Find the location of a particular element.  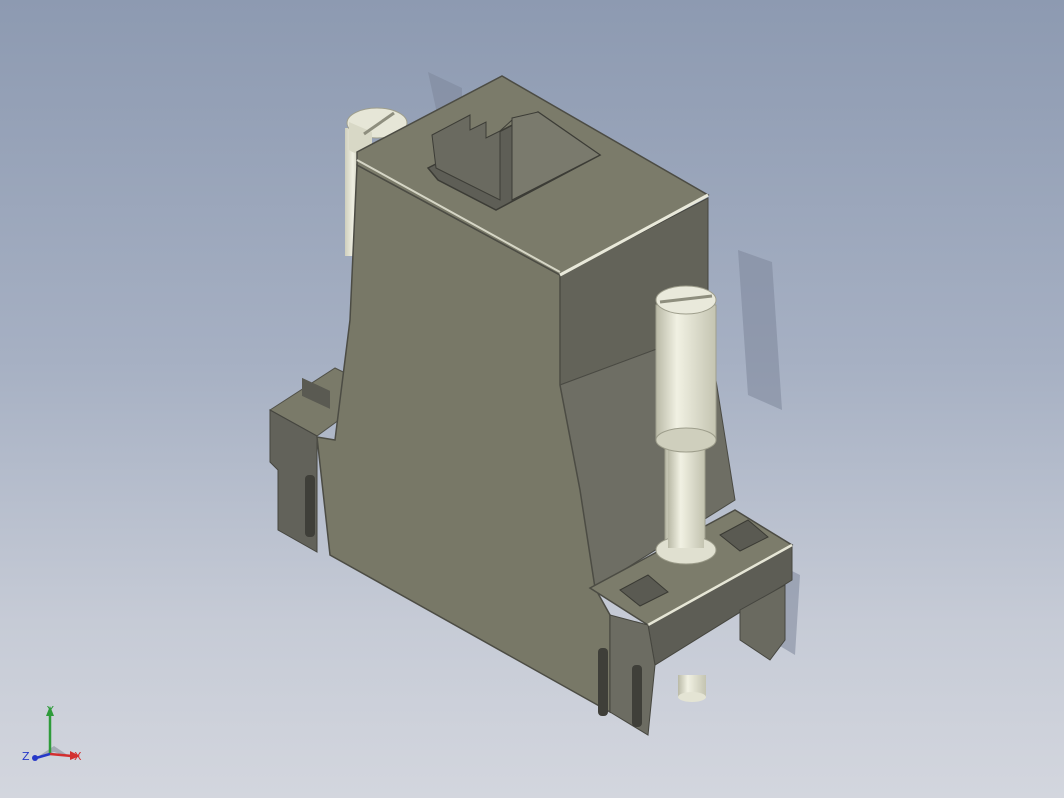

coordinate-triad: Y X Z is located at coordinates (52, 733).